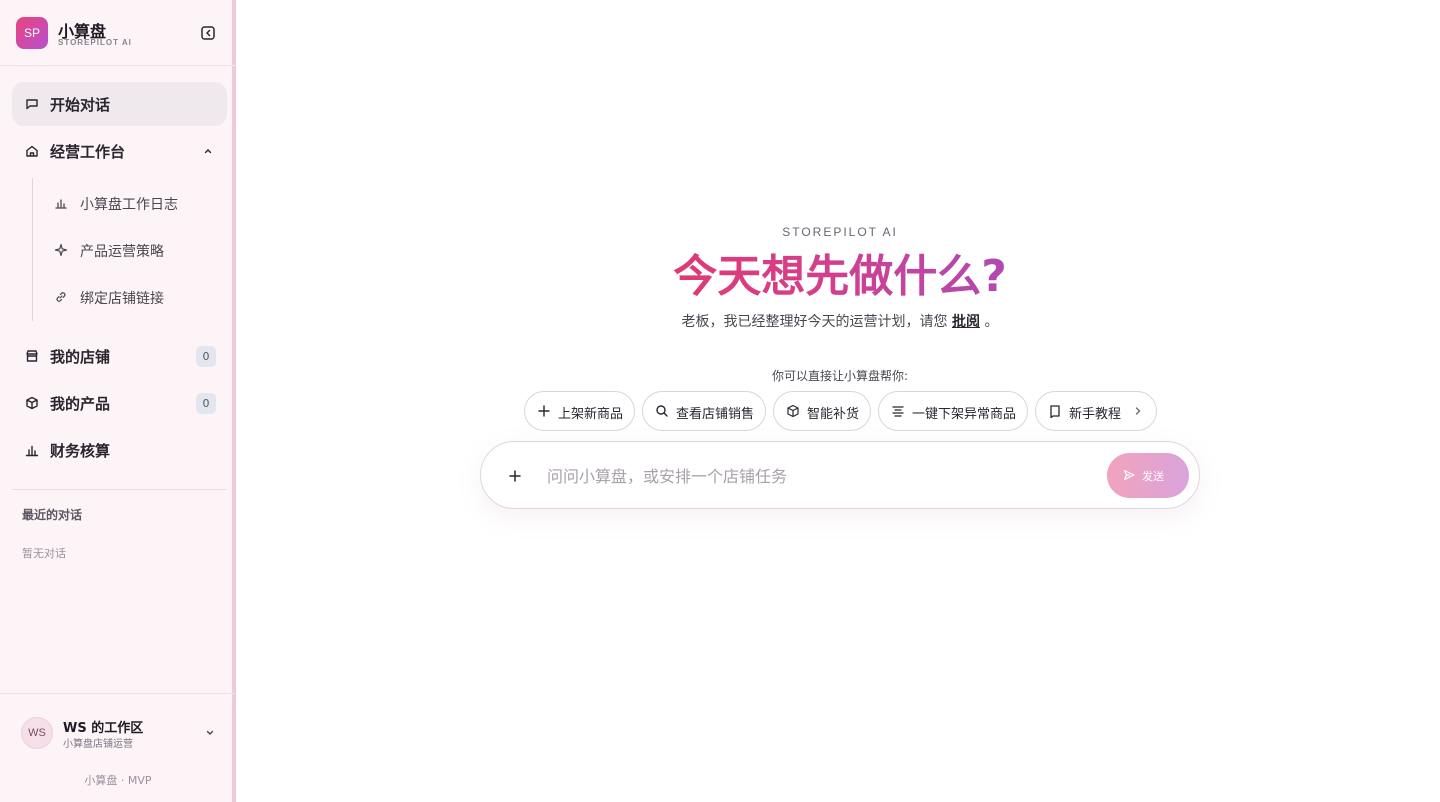 Image resolution: width=1440 pixels, height=802 pixels. Describe the element at coordinates (37, 733) in the screenshot. I see `avatar: WS` at that location.